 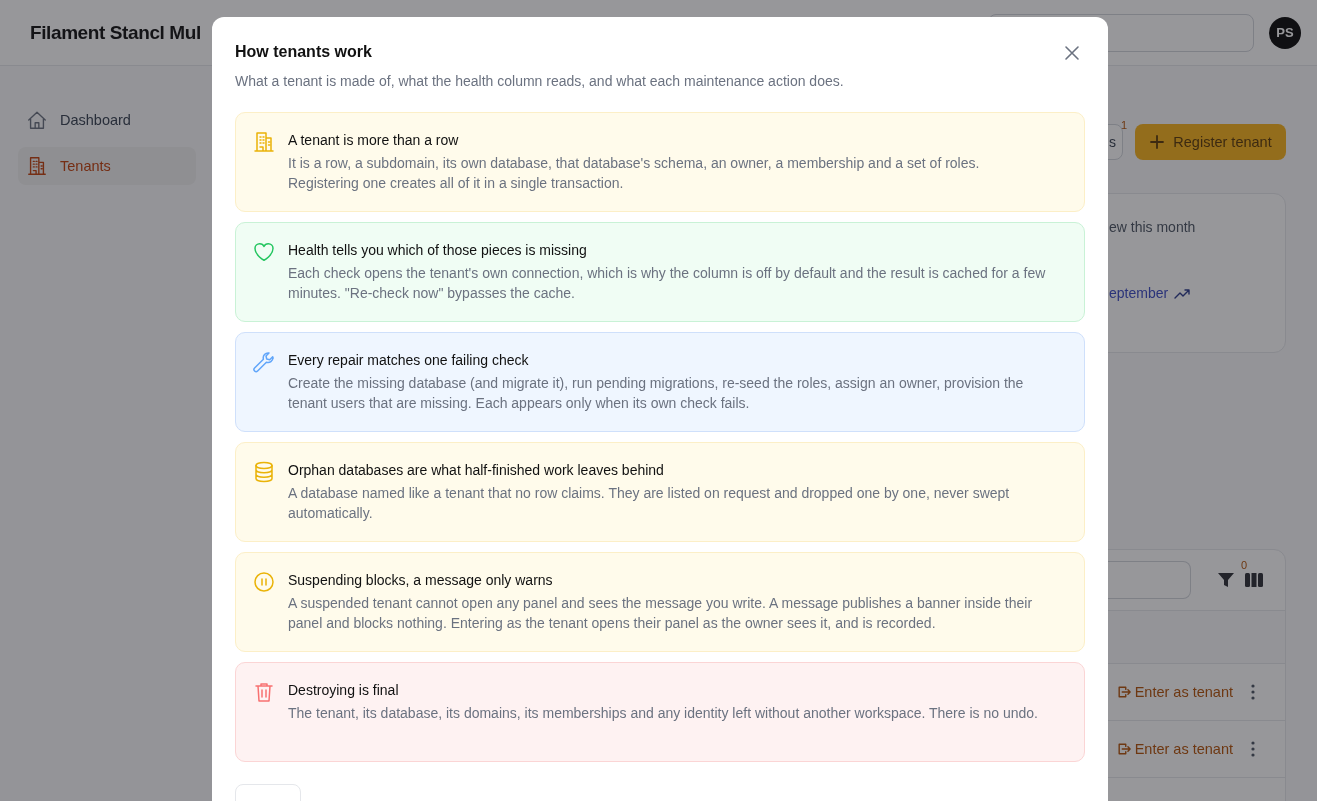 What do you see at coordinates (304, 52) in the screenshot?
I see `dialog-title: How tenants work` at bounding box center [304, 52].